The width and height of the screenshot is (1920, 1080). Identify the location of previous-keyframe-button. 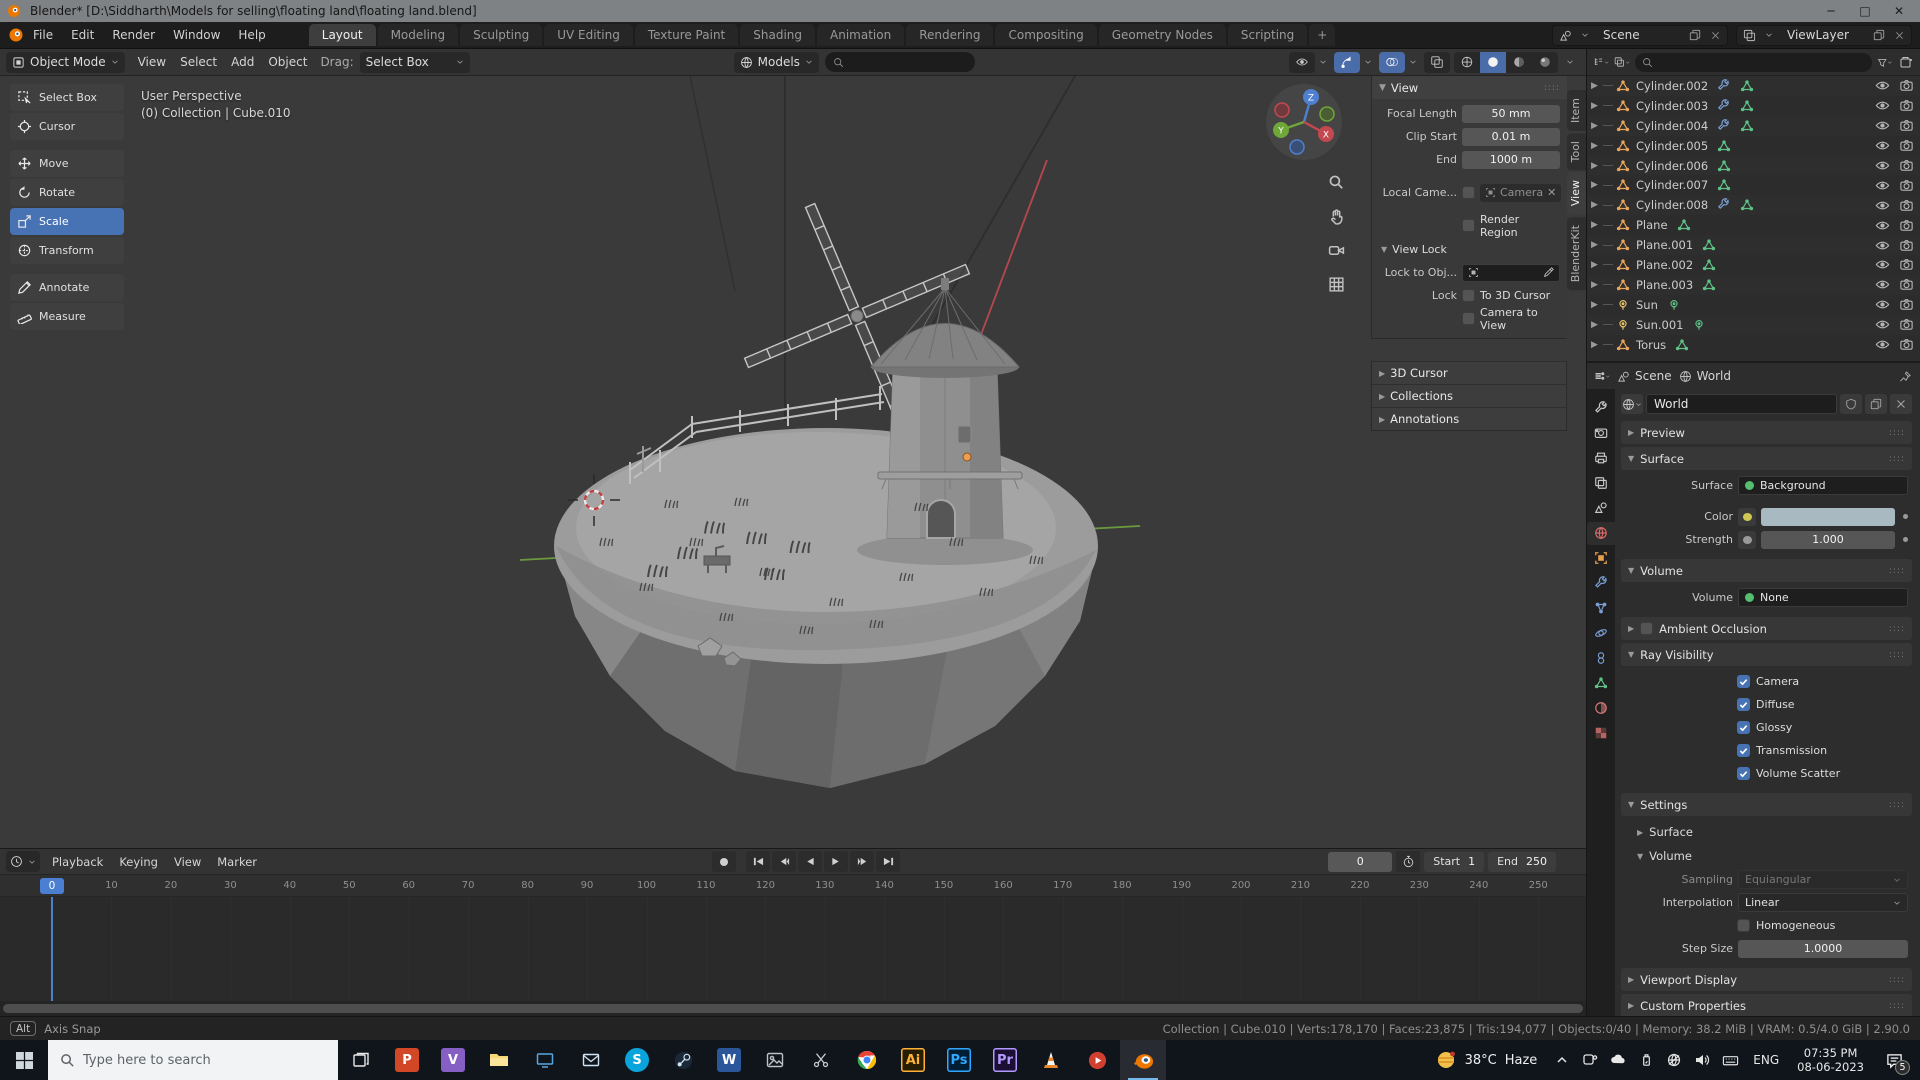
(784, 861).